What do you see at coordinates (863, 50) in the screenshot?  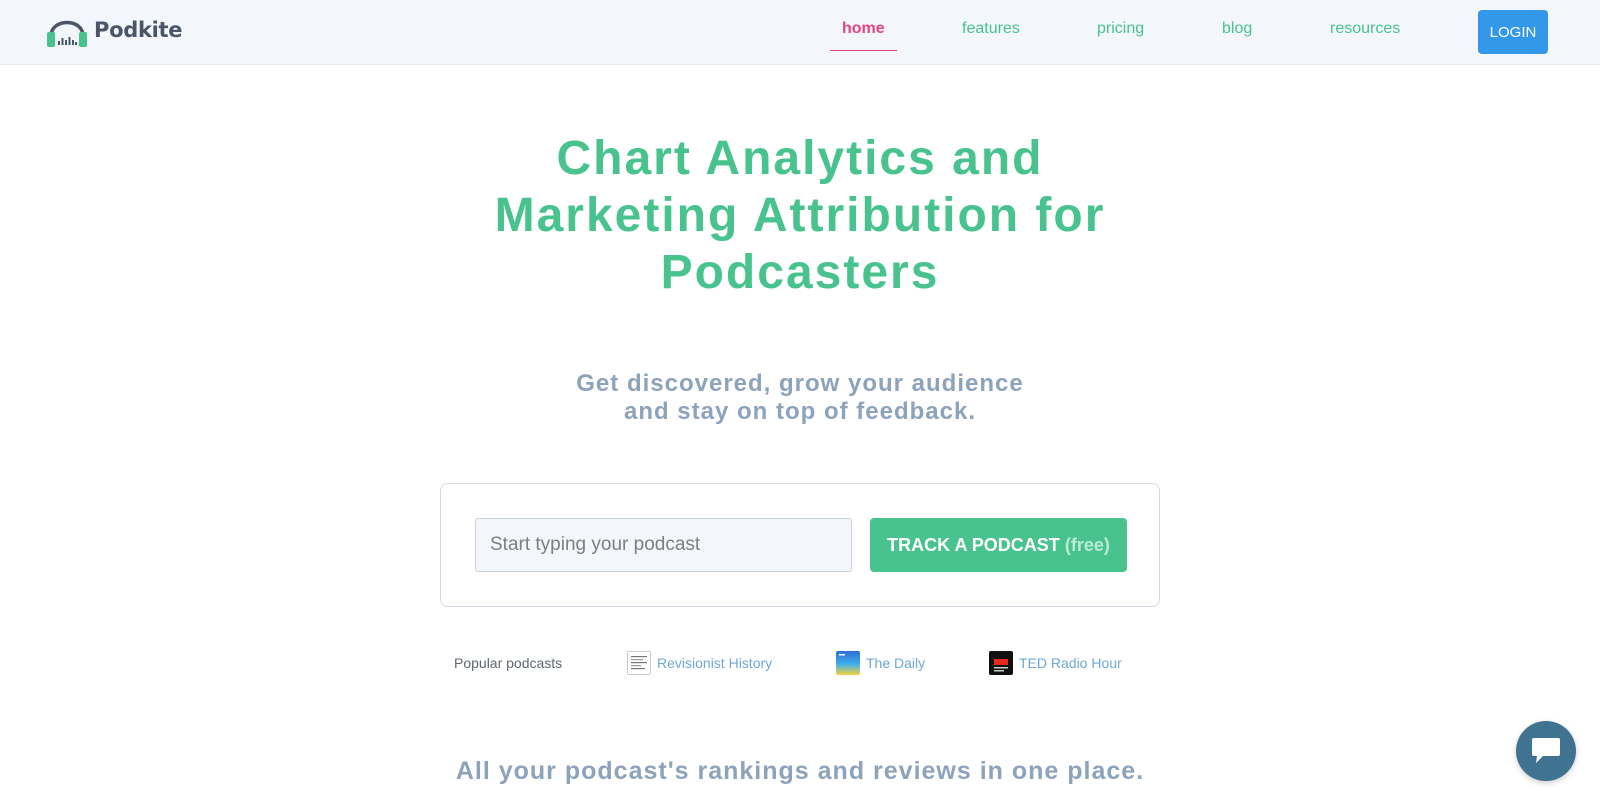 I see `active-nav-underline` at bounding box center [863, 50].